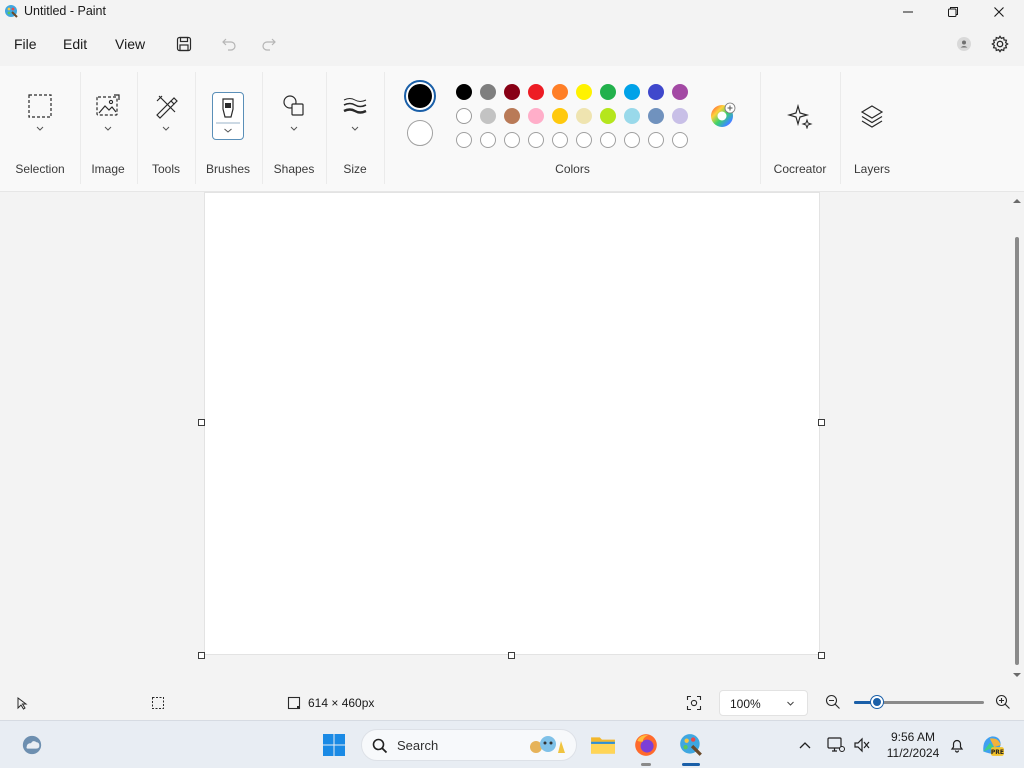 The image size is (1024, 768). I want to click on copilot-pre-icon: PRE, so click(993, 746).